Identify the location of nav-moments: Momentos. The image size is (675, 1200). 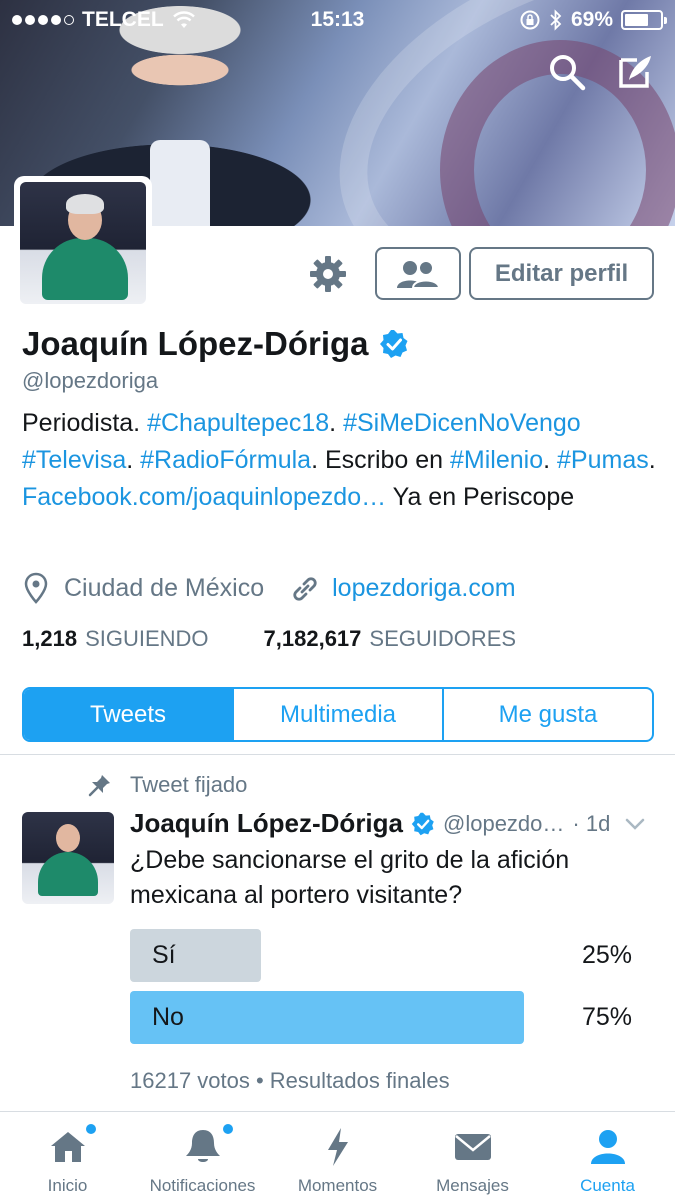
(337, 1156).